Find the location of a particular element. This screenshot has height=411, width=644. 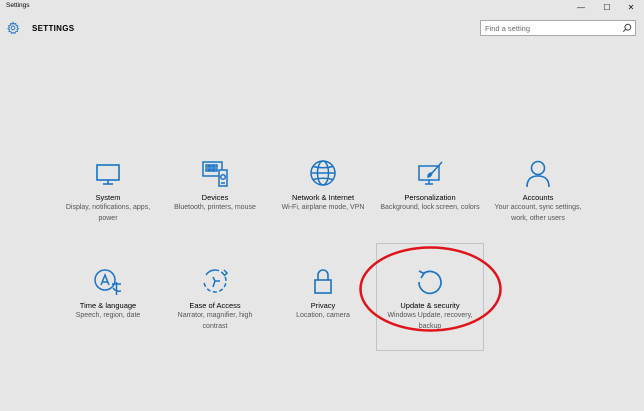

search-icon is located at coordinates (627, 28).